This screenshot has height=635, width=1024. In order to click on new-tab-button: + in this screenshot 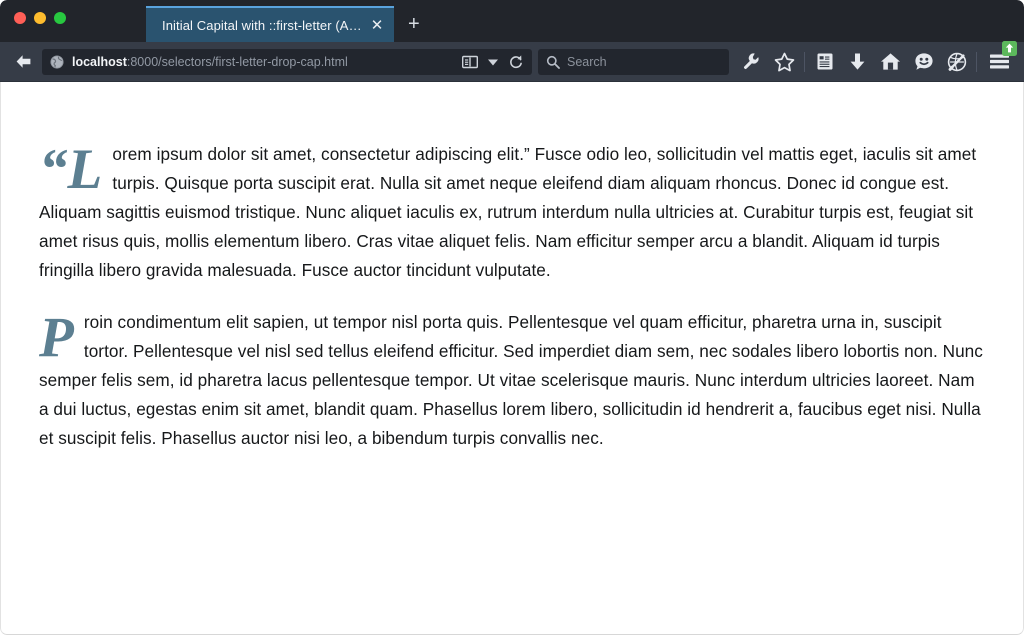, I will do `click(414, 24)`.